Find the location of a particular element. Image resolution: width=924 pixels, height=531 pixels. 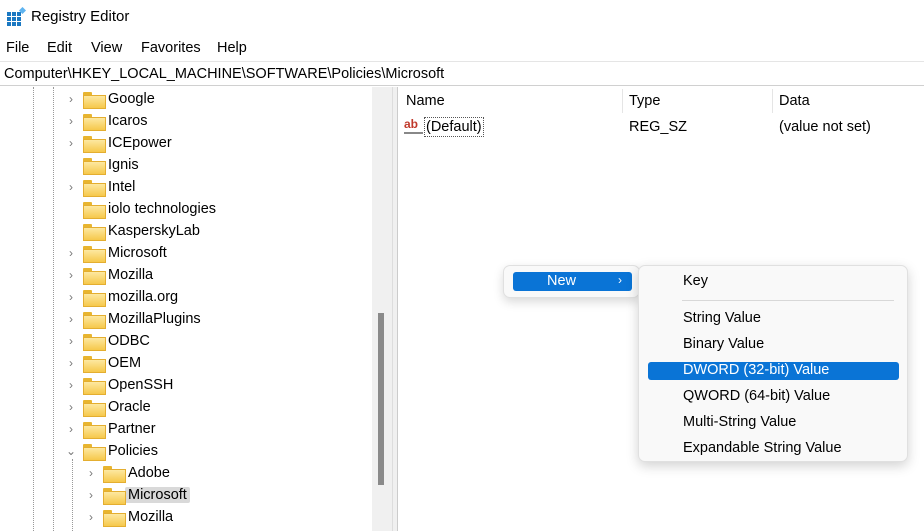

chevron-down-icon: ⌄ is located at coordinates (71, 451).